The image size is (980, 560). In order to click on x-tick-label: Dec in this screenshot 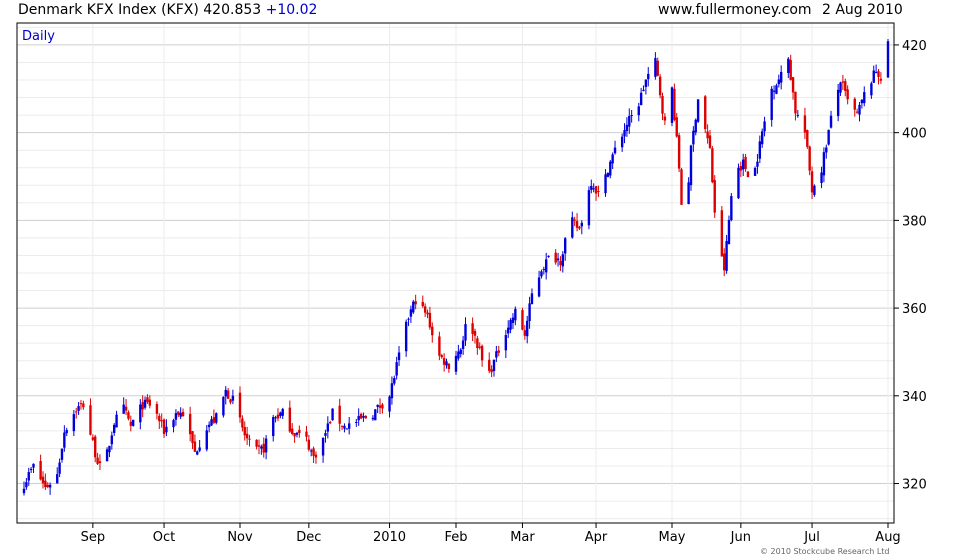, I will do `click(308, 537)`.